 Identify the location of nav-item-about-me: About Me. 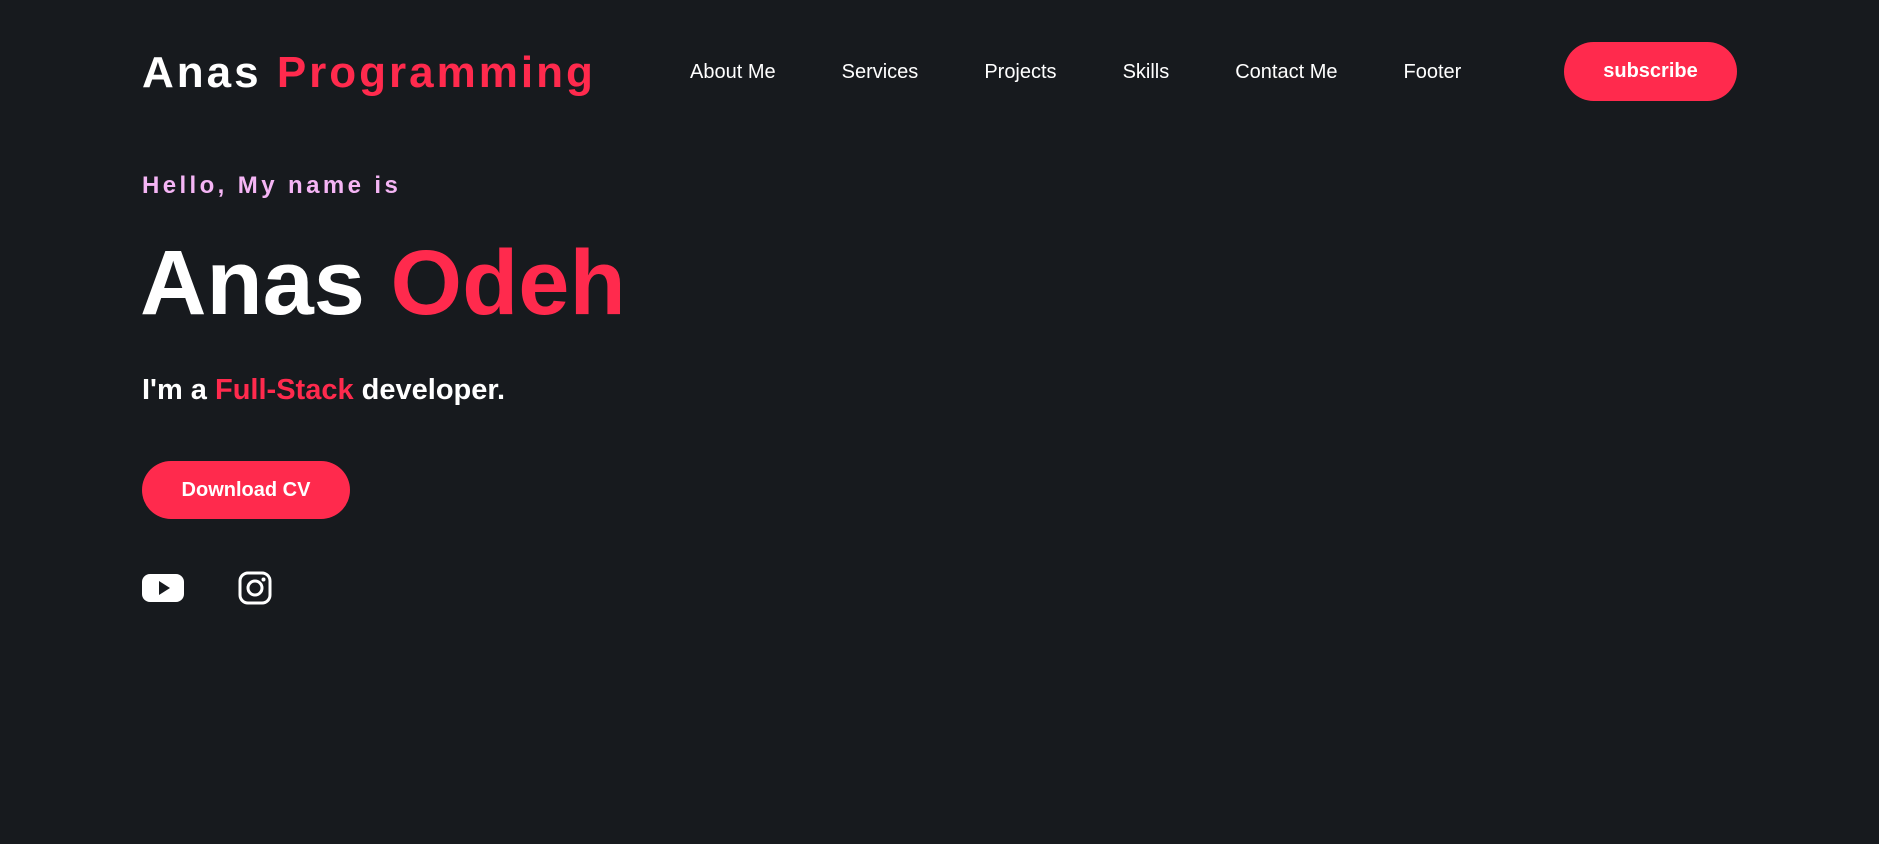
(733, 72).